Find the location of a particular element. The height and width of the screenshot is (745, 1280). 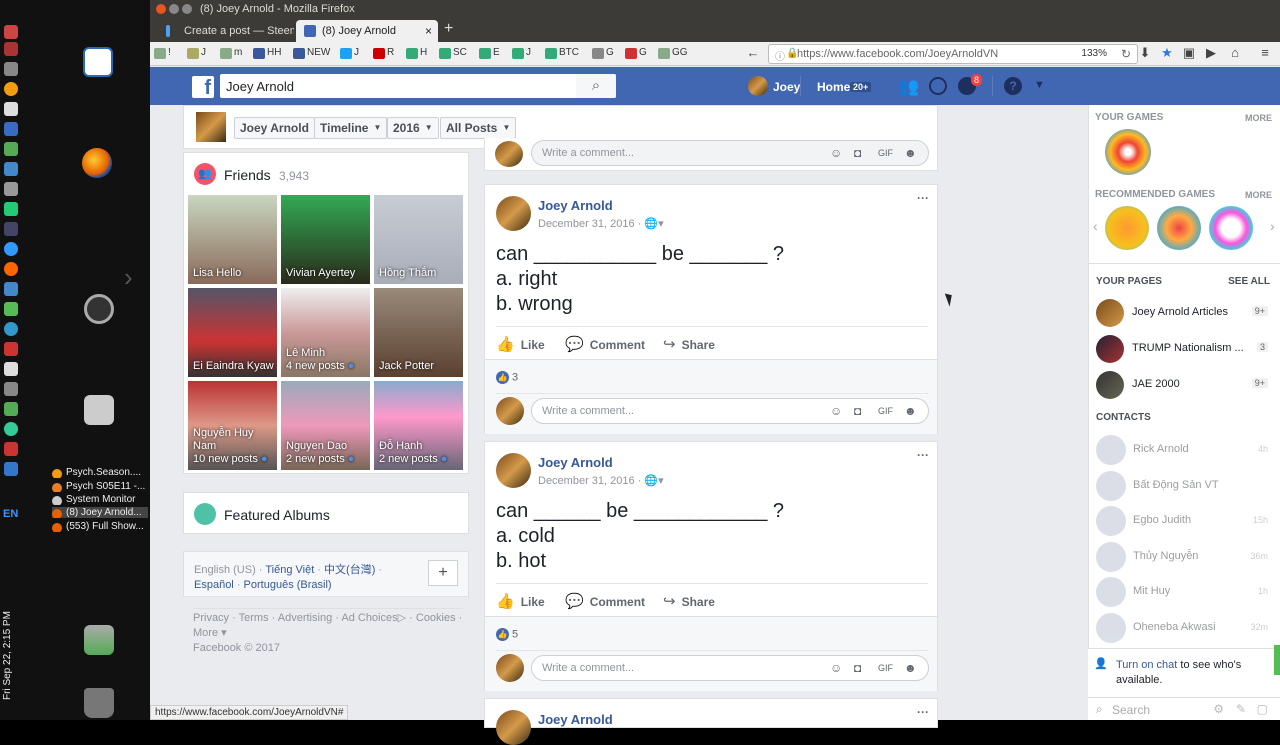

window-titlebar: (8) Joey Arnold - Mozilla Firefox is located at coordinates (715, 9).